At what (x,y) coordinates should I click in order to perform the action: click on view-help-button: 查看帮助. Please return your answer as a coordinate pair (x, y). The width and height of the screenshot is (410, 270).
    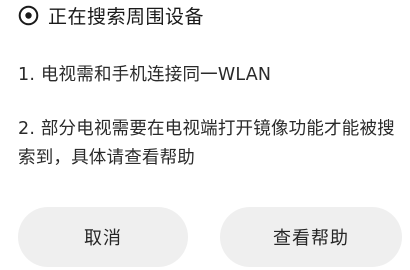
    Looking at the image, I should click on (311, 237).